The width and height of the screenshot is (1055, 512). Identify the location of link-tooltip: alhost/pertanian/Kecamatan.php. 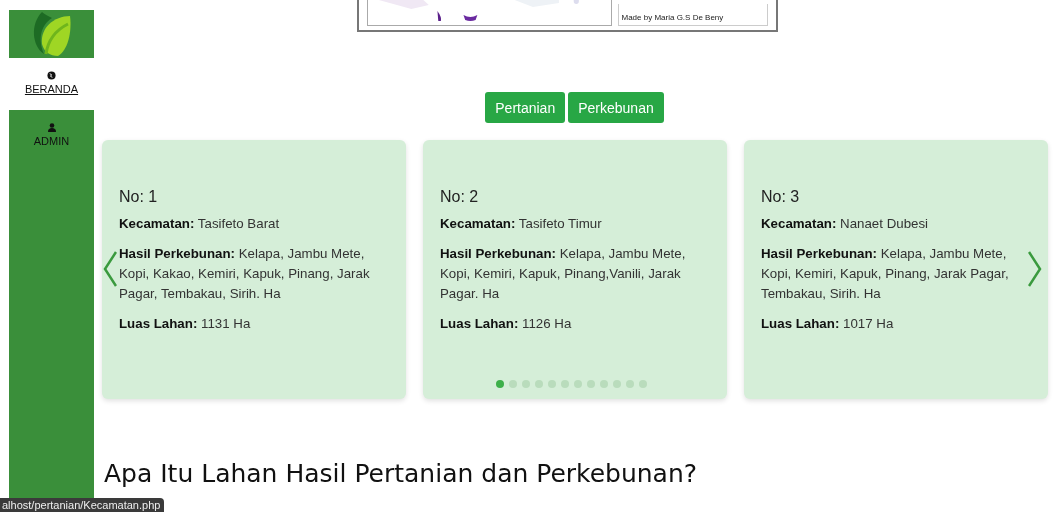
(82, 505).